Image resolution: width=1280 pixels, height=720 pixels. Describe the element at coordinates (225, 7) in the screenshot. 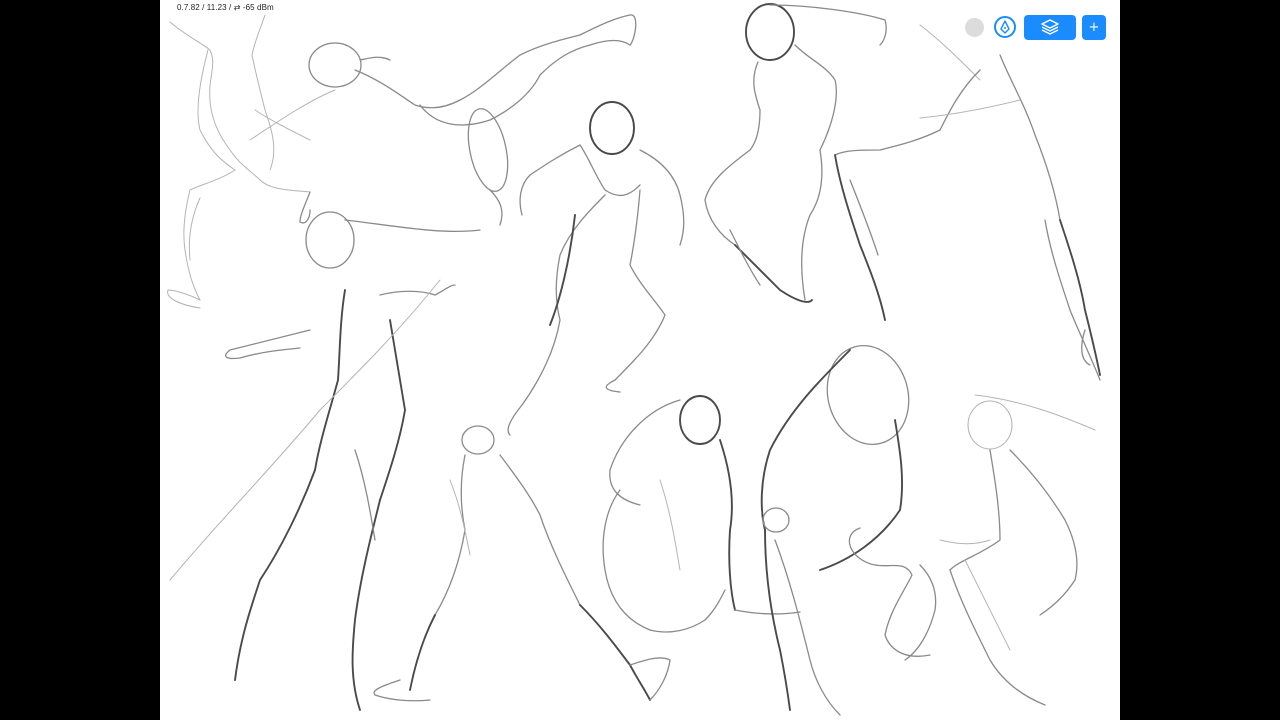

I see `status-readout: 0.7.82 / 11.23 / ⇄ -65 dBm` at that location.